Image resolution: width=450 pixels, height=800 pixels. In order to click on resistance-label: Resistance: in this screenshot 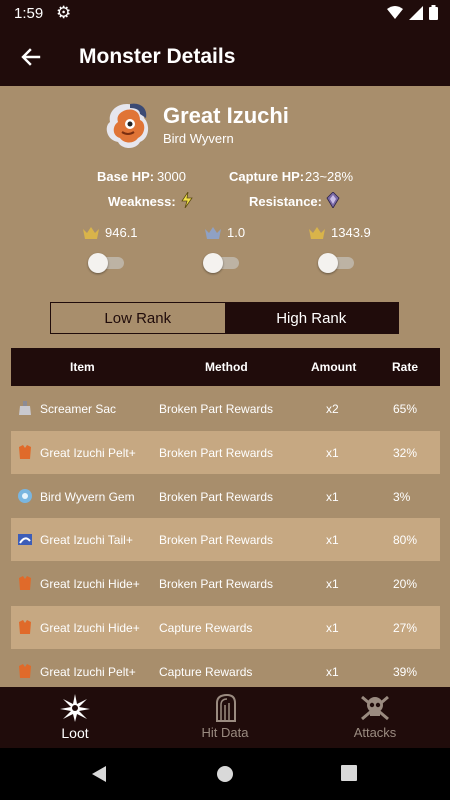, I will do `click(285, 201)`.